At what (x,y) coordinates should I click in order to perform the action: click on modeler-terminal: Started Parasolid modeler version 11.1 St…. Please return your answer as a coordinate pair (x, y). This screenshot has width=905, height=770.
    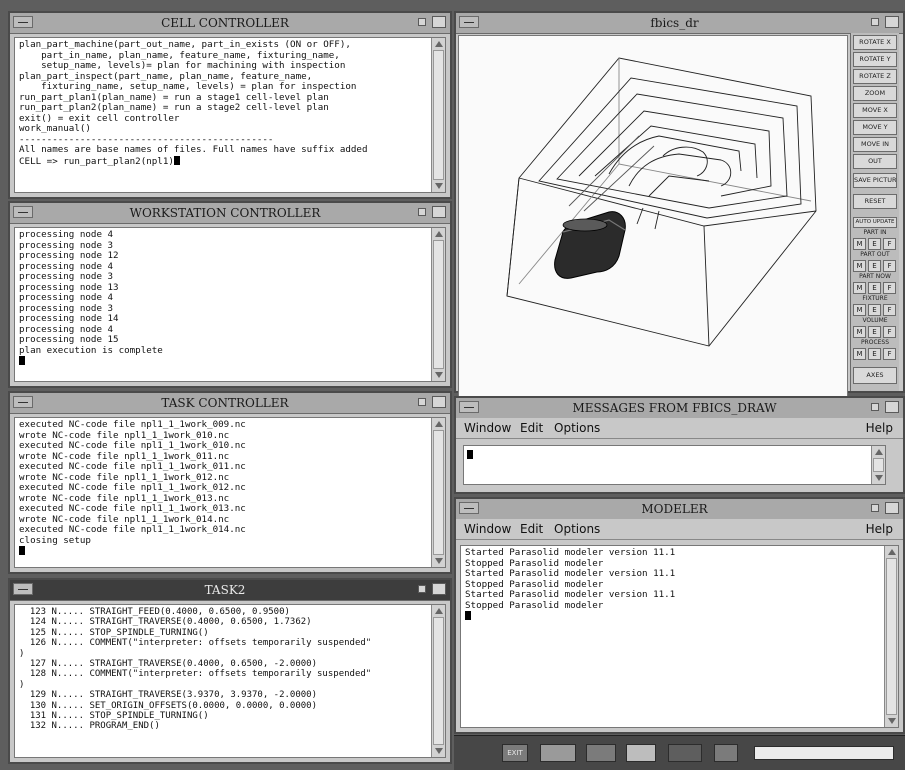
    Looking at the image, I should click on (679, 636).